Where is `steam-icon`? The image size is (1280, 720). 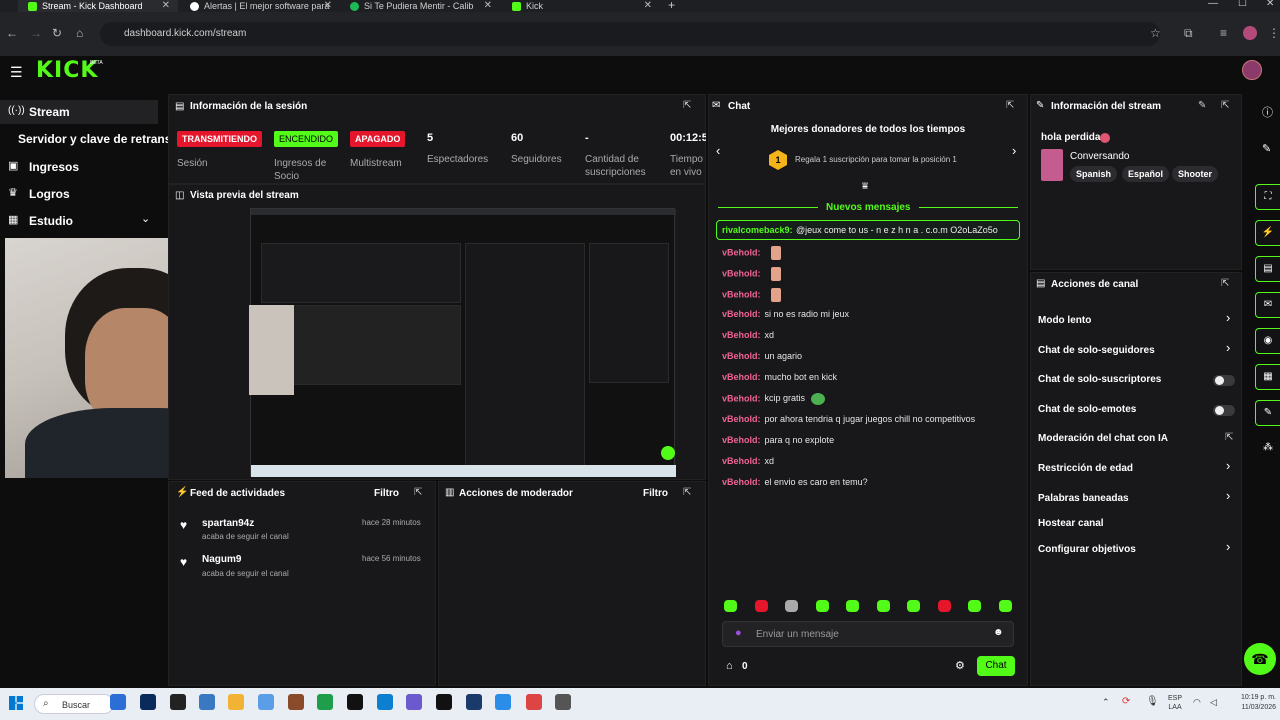
steam-icon is located at coordinates (503, 702).